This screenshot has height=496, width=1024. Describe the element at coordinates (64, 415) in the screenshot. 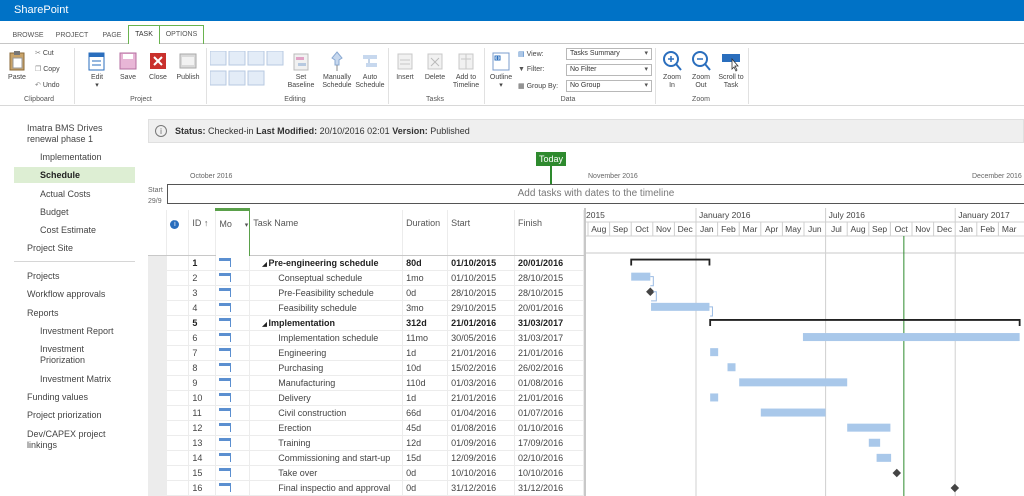

I see `nav-project-priorization: Project priorization` at that location.